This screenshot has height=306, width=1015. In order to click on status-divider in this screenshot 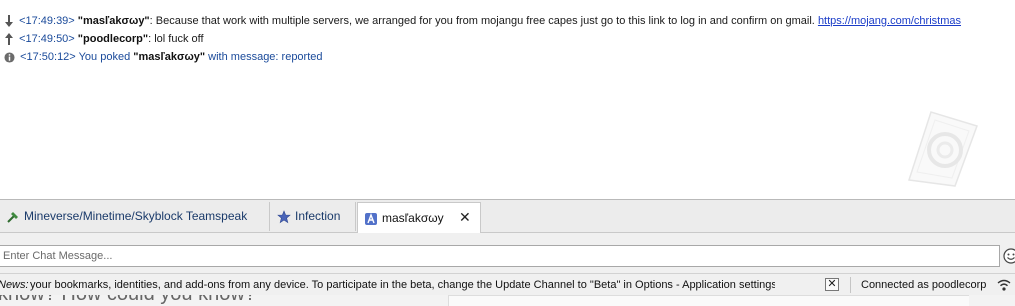, I will do `click(850, 285)`.